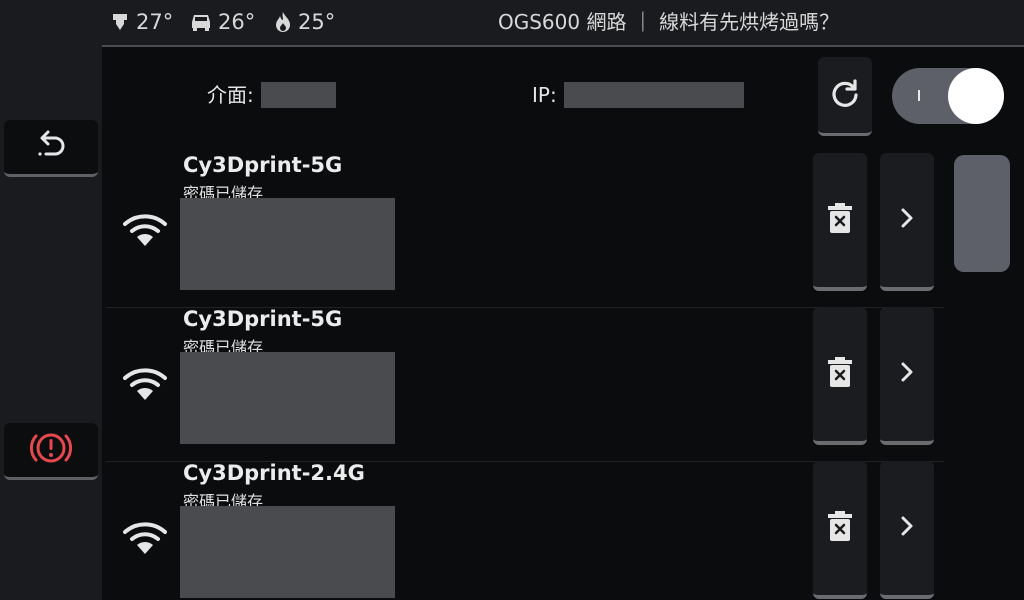 The width and height of the screenshot is (1024, 600). Describe the element at coordinates (976, 96) in the screenshot. I see `toggle-knob` at that location.